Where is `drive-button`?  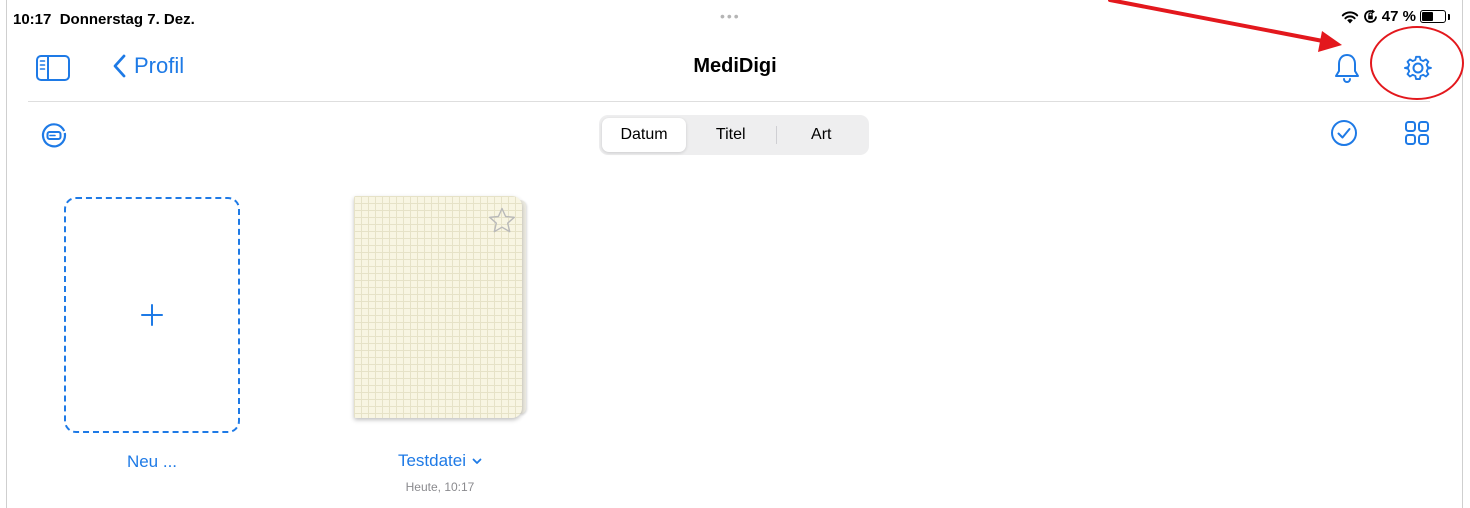 drive-button is located at coordinates (54, 137).